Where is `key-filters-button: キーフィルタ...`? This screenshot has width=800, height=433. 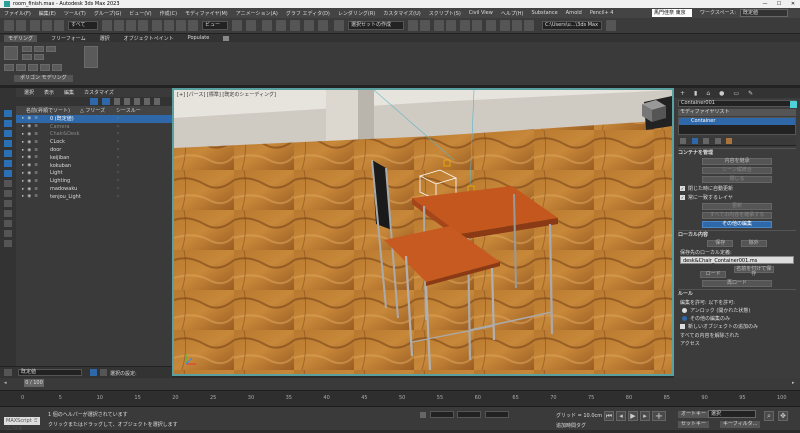 key-filters-button: キーフィルタ... is located at coordinates (740, 424).